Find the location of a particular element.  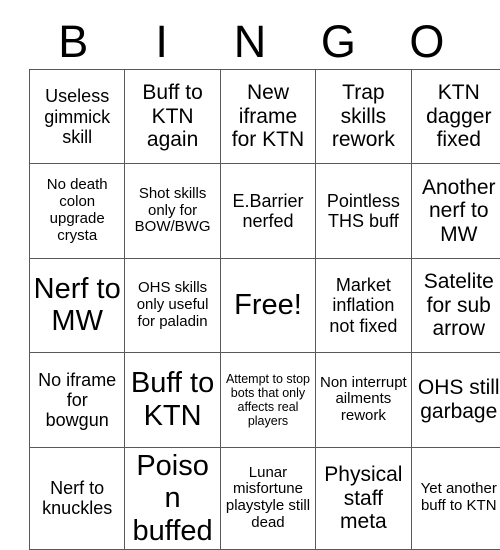

bingo-cell-label: Nerf to knuckles is located at coordinates (77, 498).